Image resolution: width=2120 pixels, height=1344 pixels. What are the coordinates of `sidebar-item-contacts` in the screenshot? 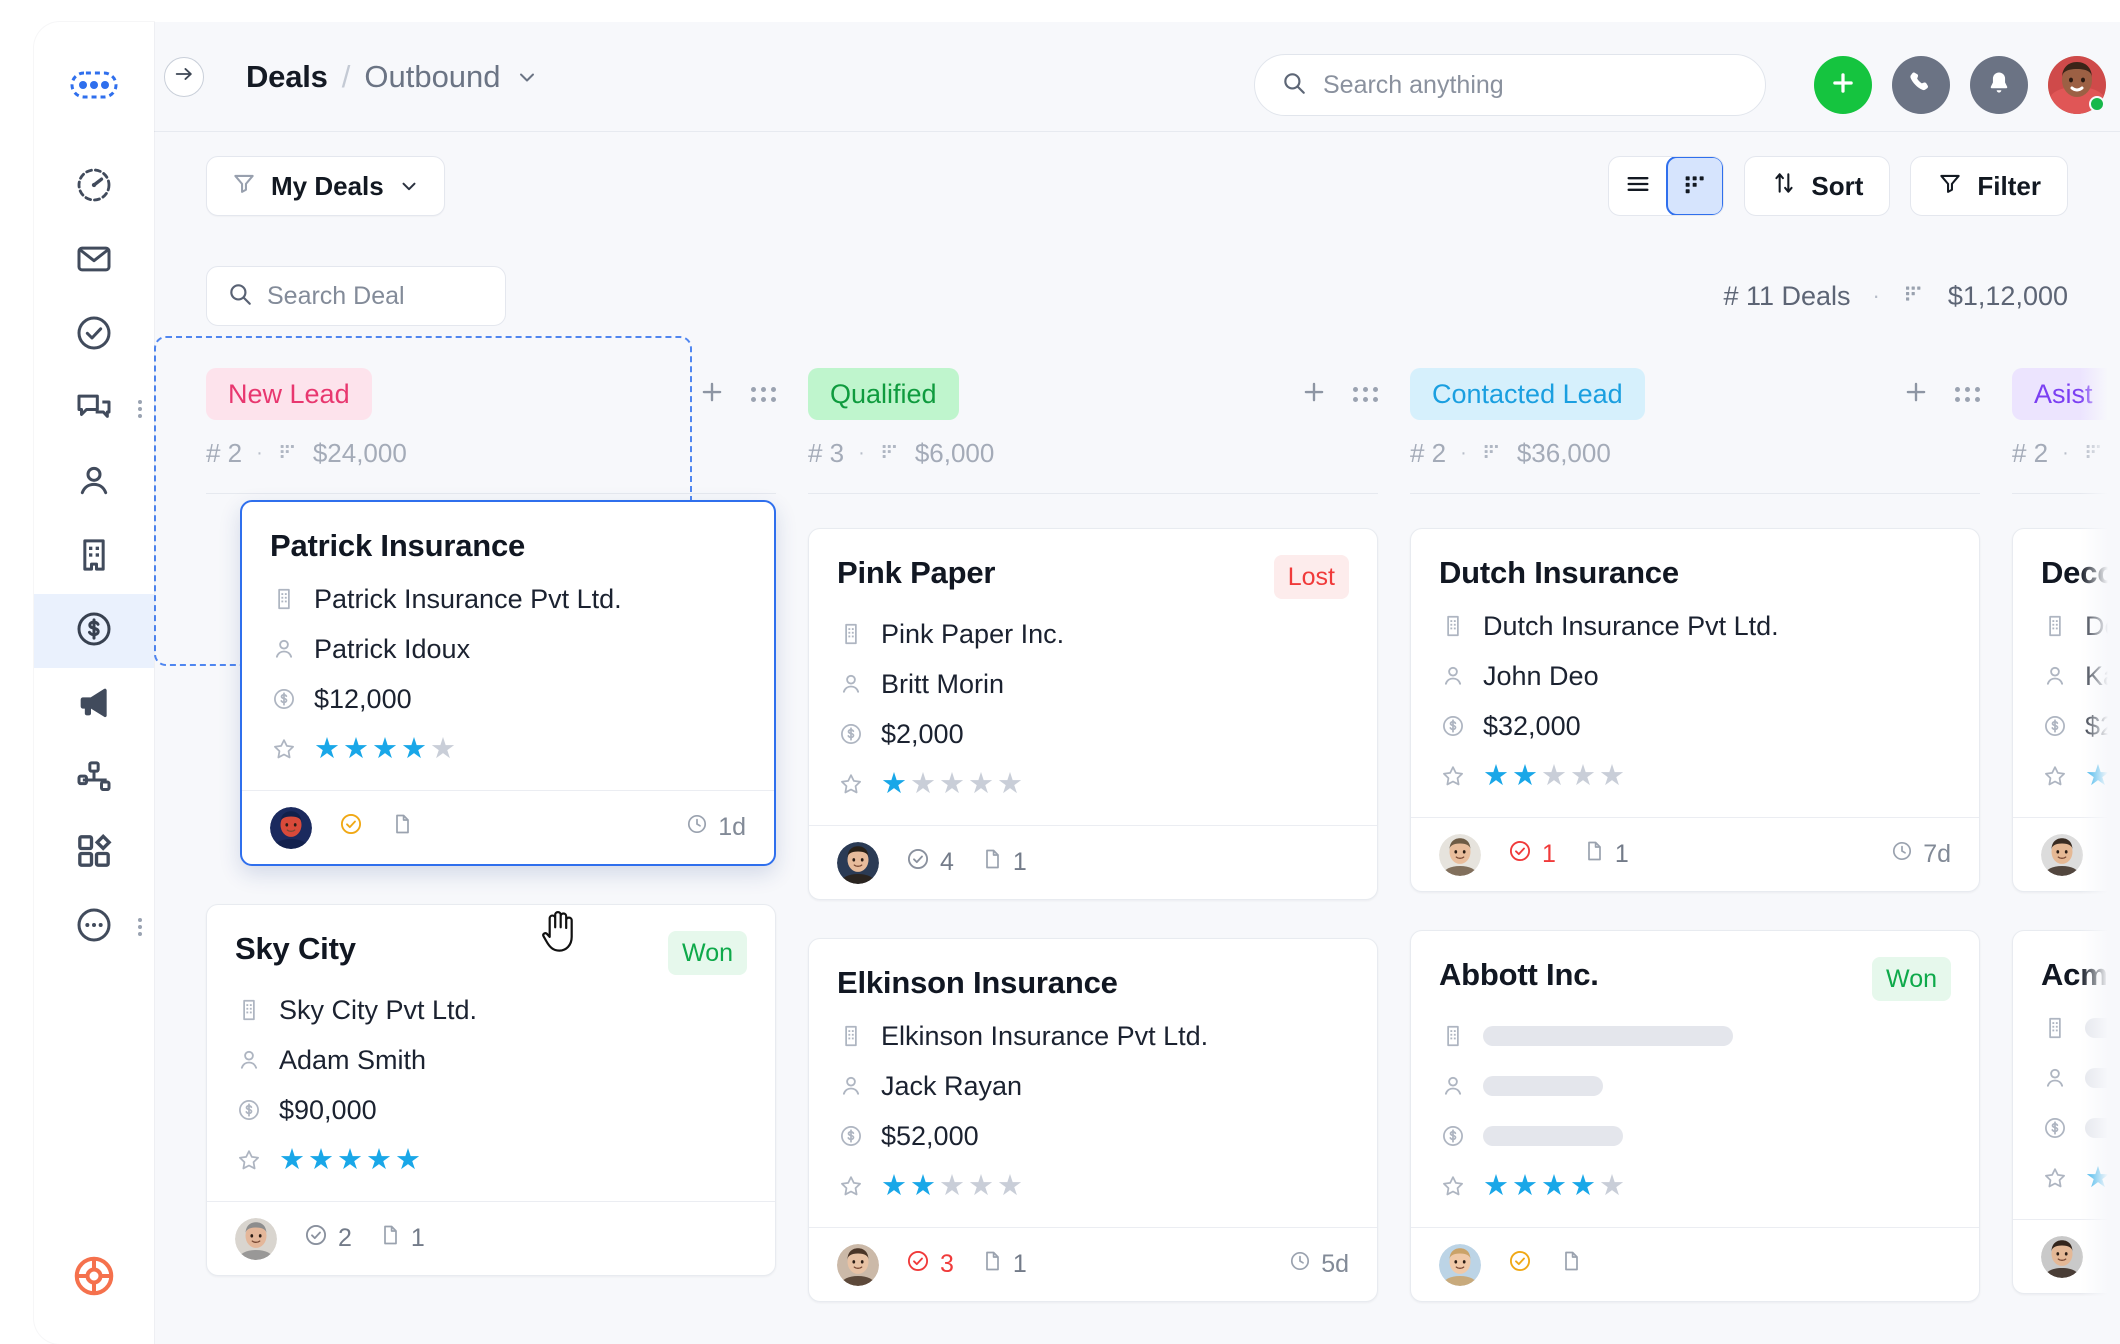 It's located at (94, 483).